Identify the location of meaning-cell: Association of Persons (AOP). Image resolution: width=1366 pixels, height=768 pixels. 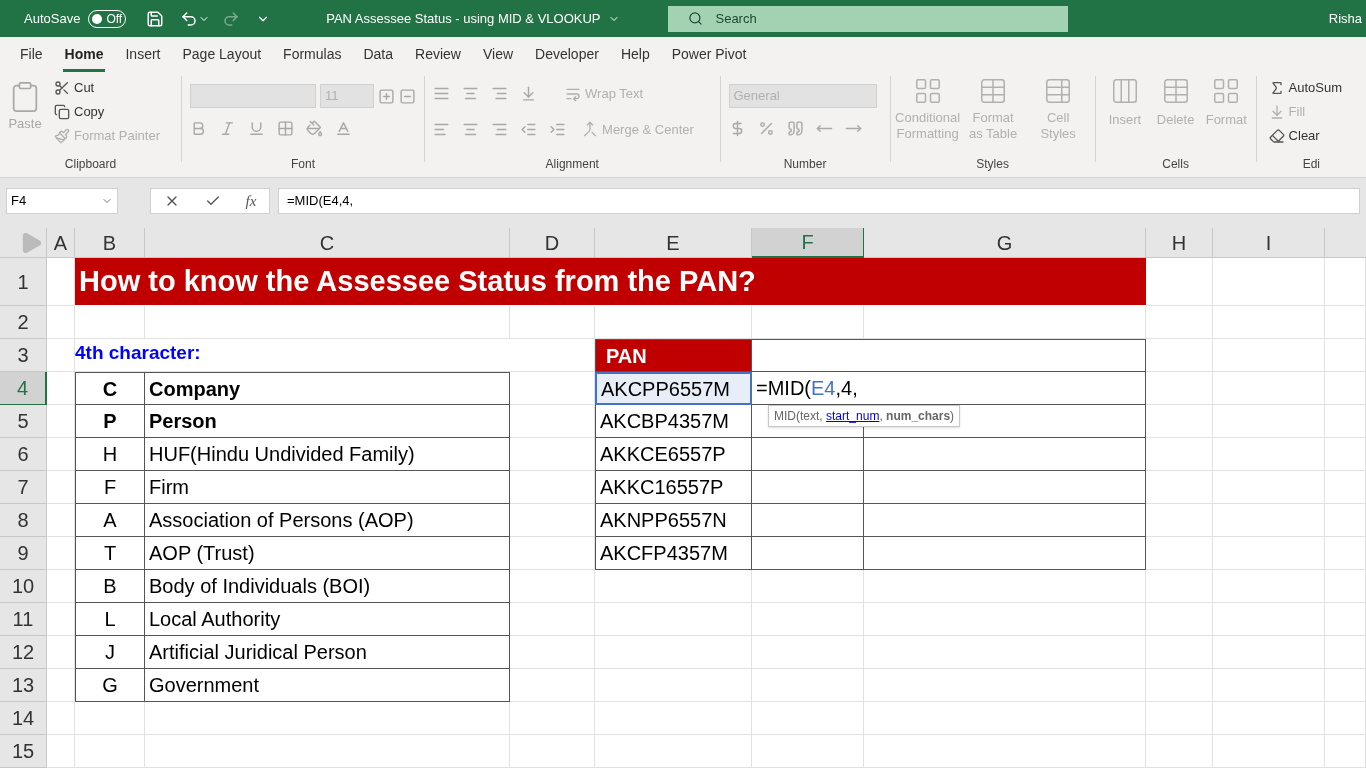
(327, 520).